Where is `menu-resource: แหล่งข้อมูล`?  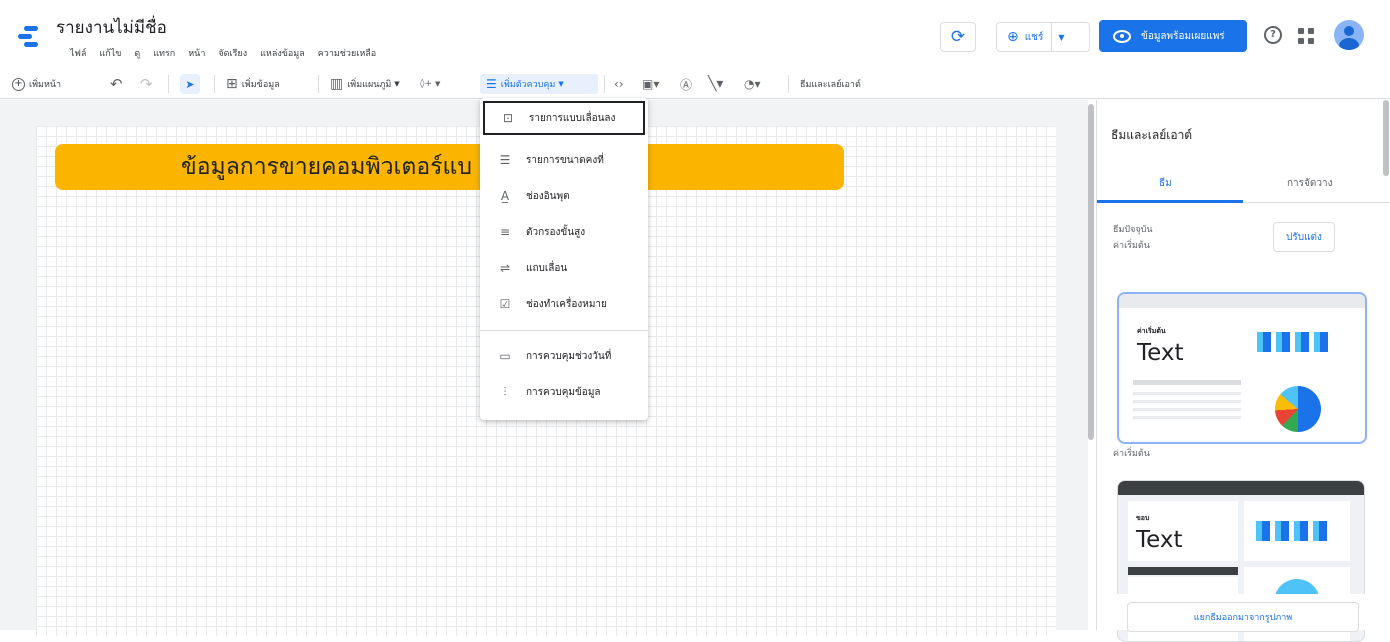 menu-resource: แหล่งข้อมูล is located at coordinates (282, 53).